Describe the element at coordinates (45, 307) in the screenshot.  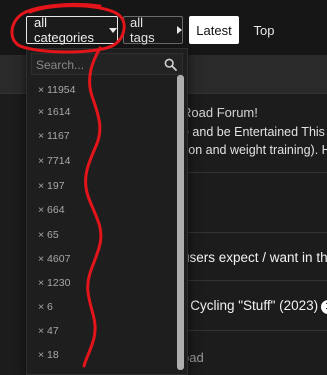
I see `category-option: × 6` at that location.